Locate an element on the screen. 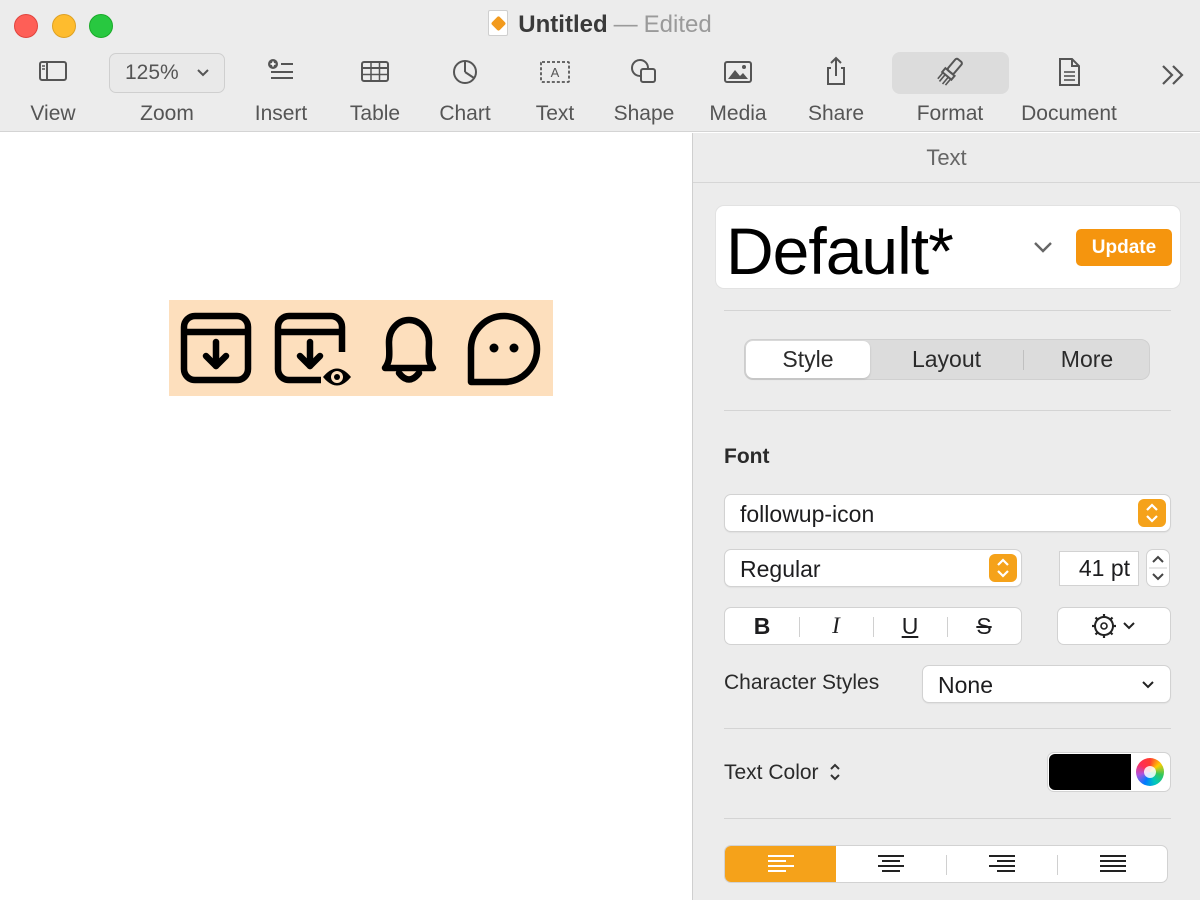 The width and height of the screenshot is (1200, 900). paintbrush-icon is located at coordinates (950, 72).